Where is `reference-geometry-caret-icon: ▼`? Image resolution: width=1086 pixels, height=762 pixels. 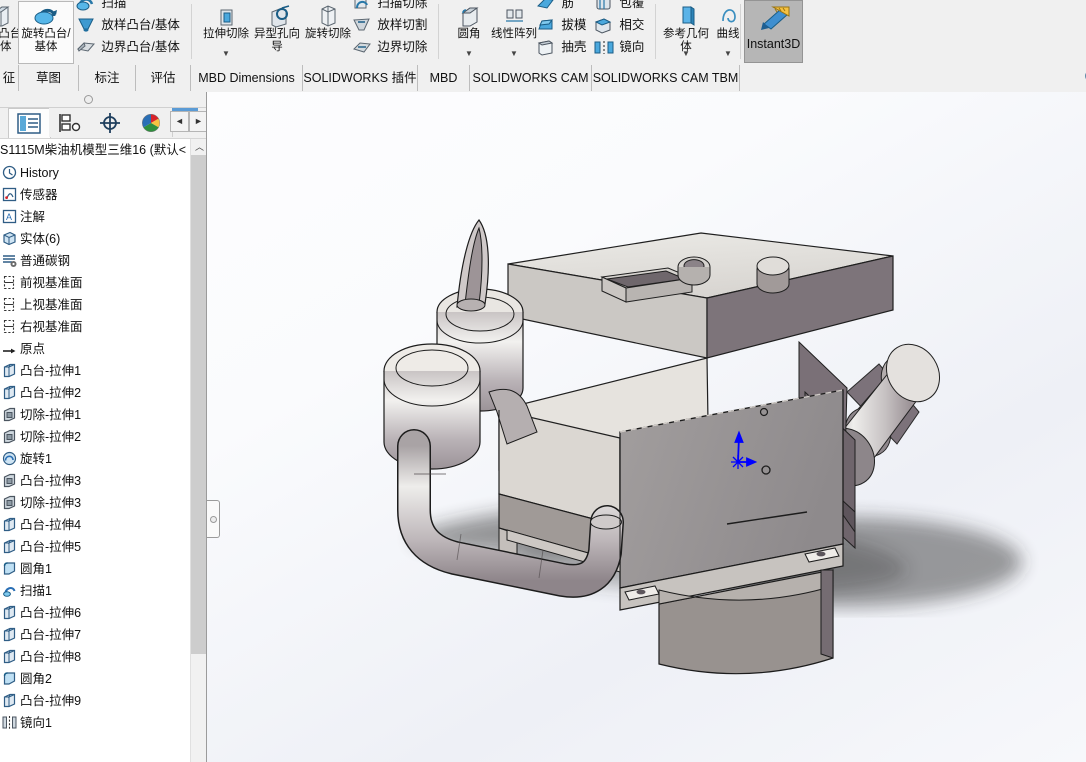
reference-geometry-caret-icon: ▼ is located at coordinates (686, 54).